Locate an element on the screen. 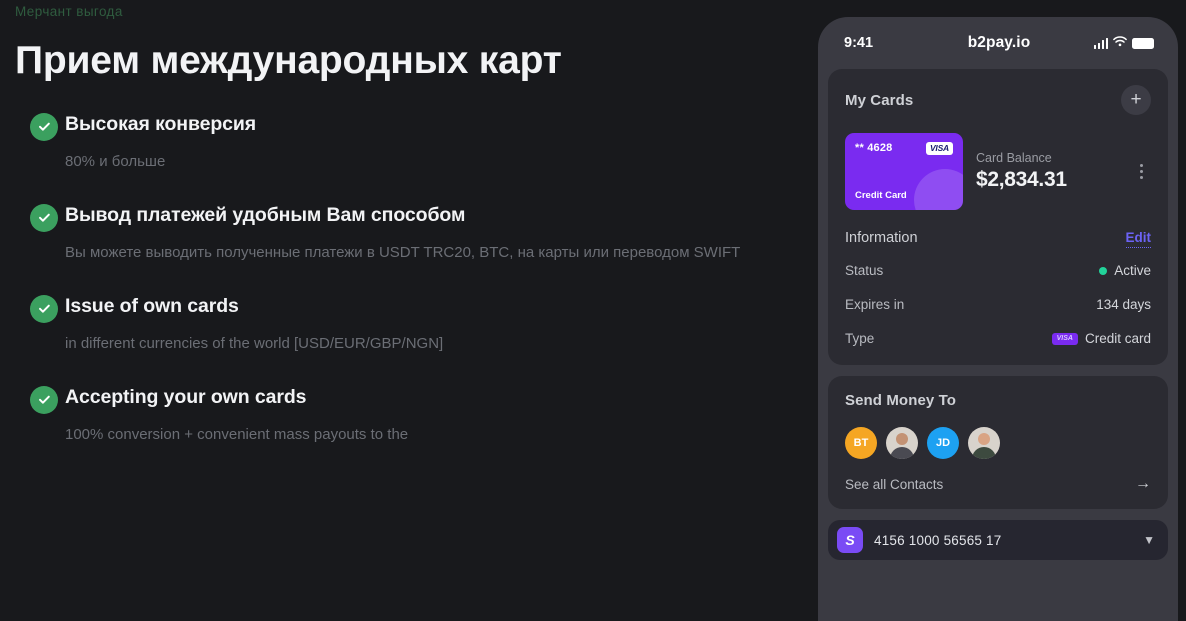 This screenshot has width=1186, height=621. information-header: Information Edit is located at coordinates (998, 239).